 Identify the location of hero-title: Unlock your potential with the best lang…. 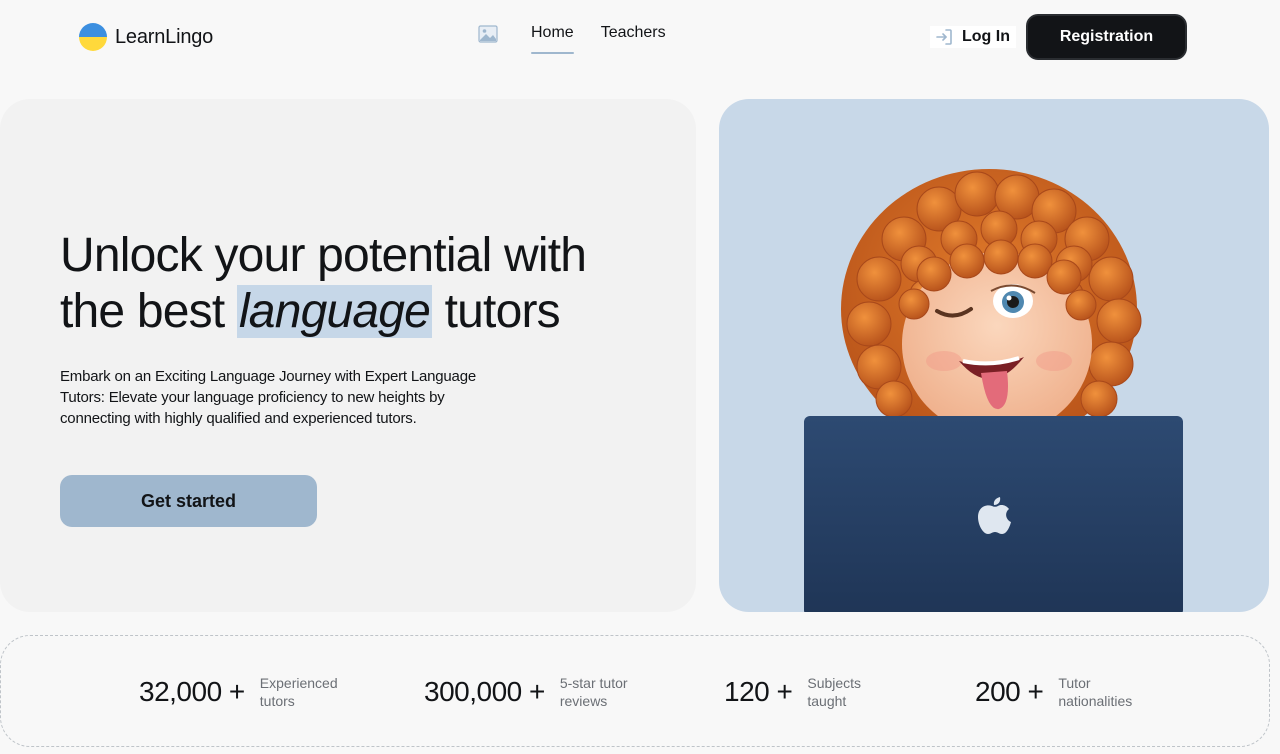
(340, 284).